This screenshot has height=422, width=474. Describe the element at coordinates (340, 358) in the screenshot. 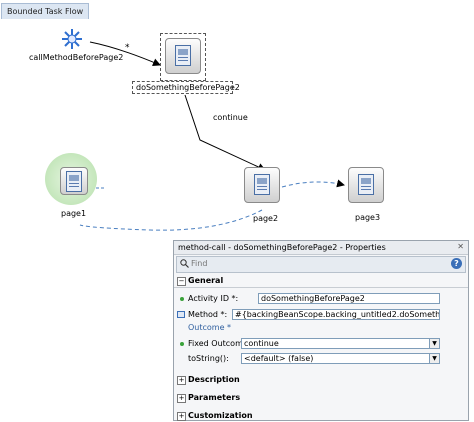

I see `tostring-select: <default> (false) ▼` at that location.